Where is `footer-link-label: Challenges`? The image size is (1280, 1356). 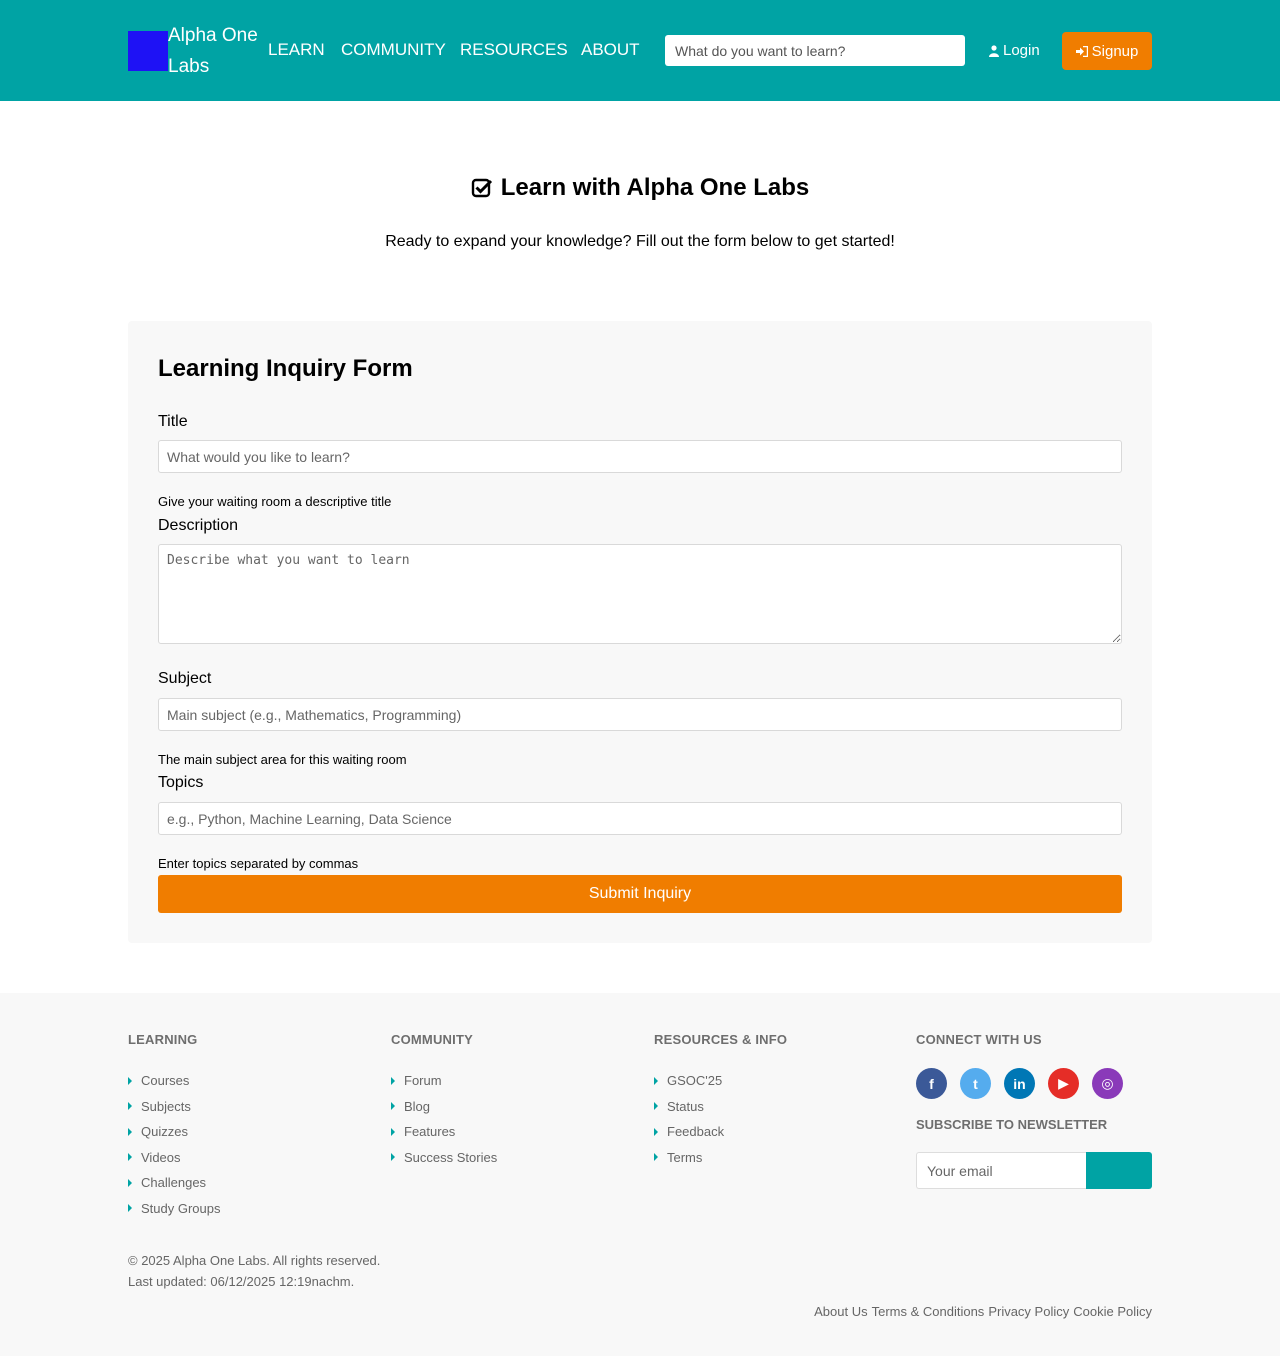
footer-link-label: Challenges is located at coordinates (174, 1183).